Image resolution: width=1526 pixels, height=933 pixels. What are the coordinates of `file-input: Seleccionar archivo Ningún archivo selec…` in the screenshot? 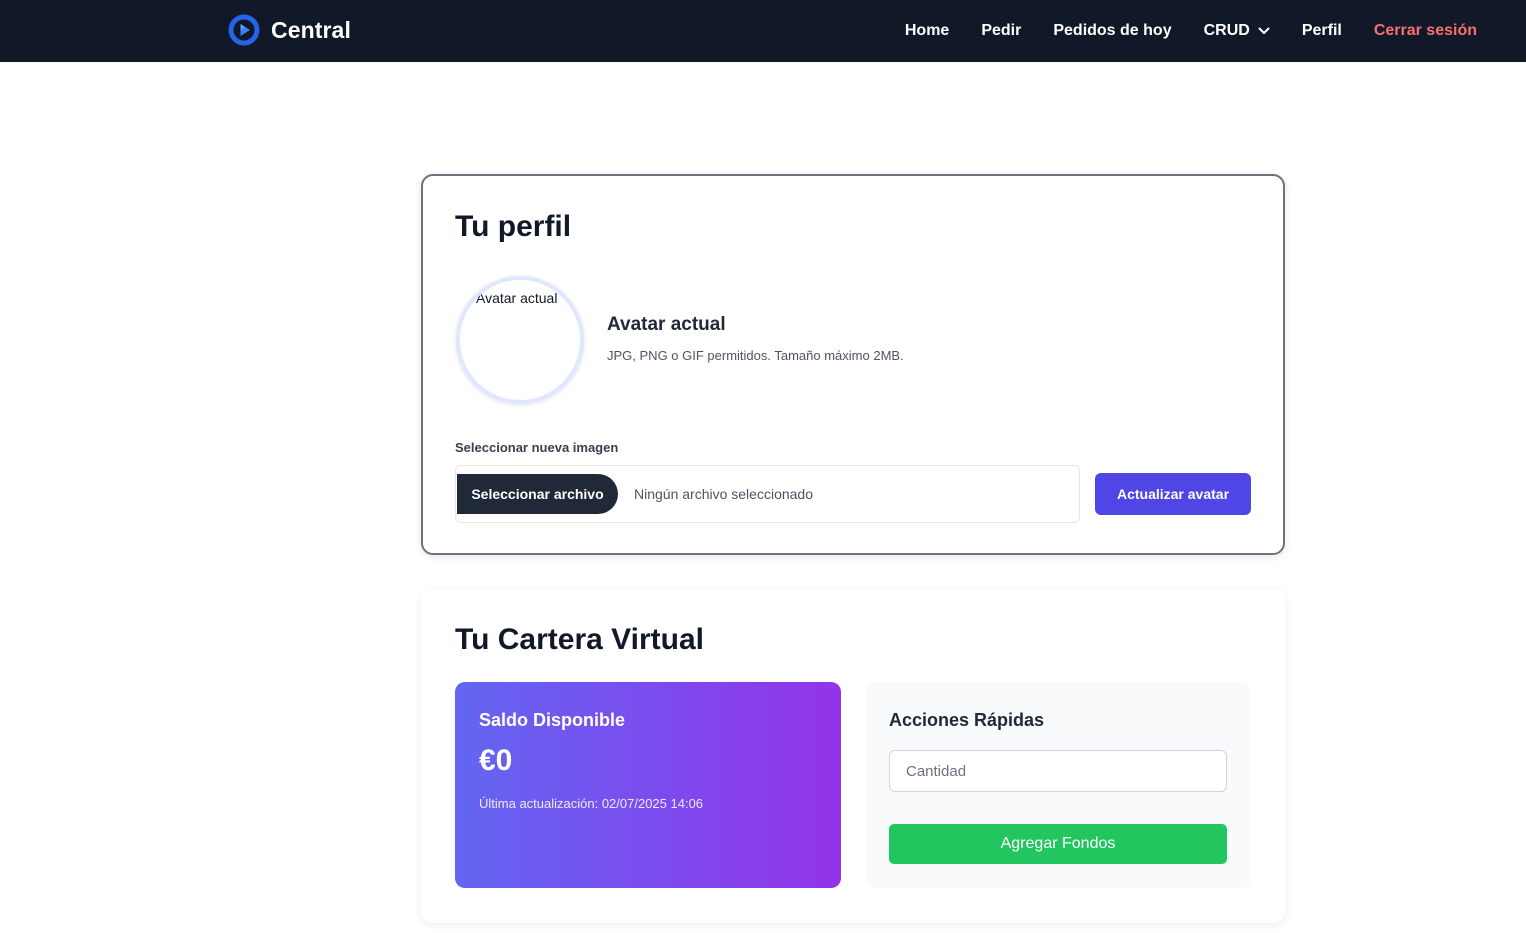 It's located at (767, 494).